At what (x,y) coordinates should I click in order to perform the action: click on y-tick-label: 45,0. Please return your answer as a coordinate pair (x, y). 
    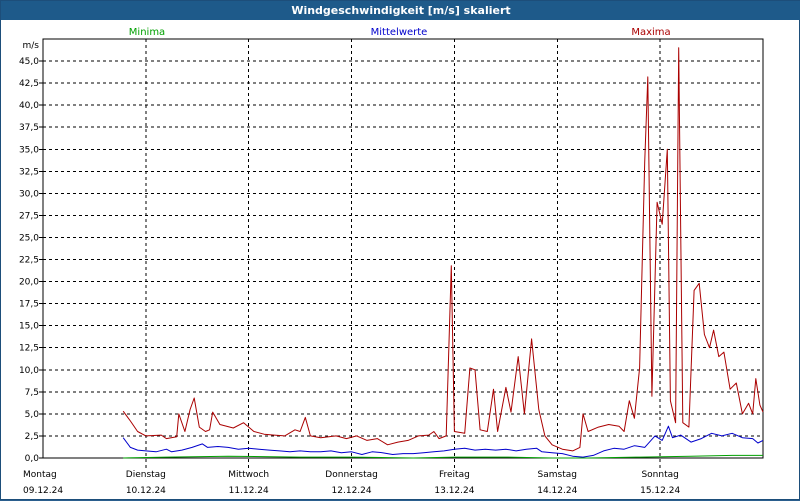
    Looking at the image, I should click on (29, 62).